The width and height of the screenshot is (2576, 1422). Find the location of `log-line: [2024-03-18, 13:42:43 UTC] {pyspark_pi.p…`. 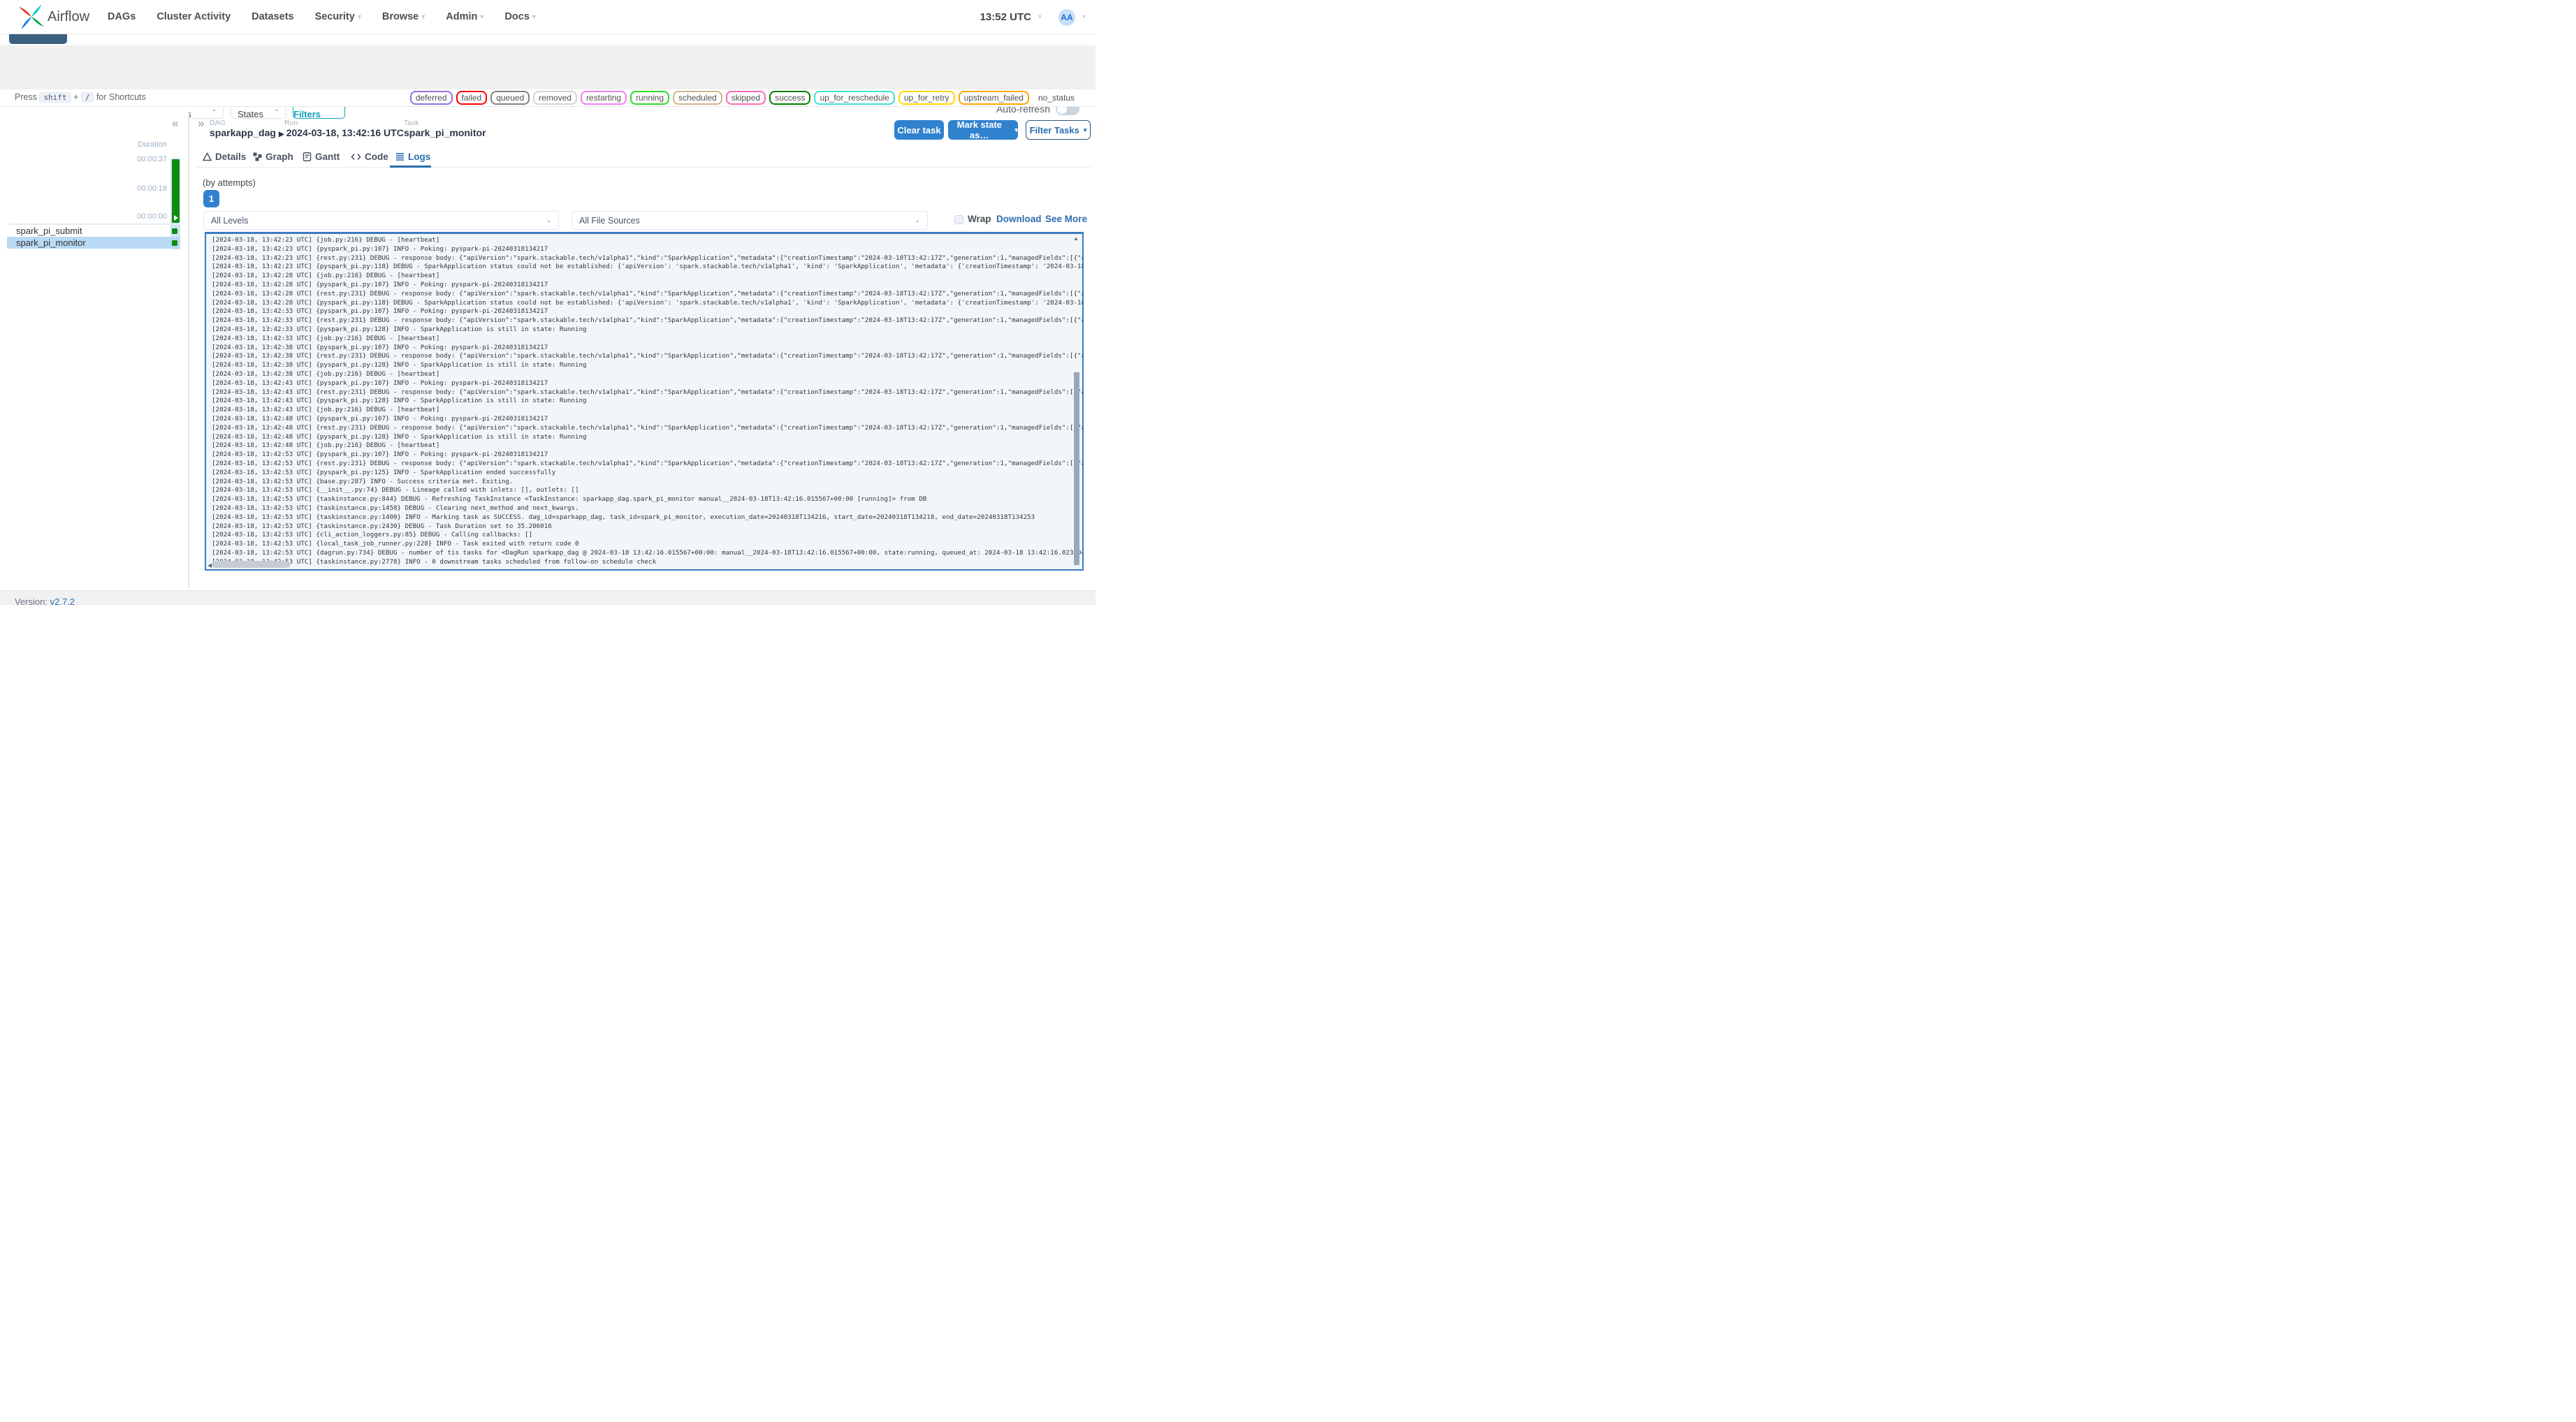

log-line: [2024-03-18, 13:42:43 UTC] {pyspark_pi.p… is located at coordinates (380, 383).